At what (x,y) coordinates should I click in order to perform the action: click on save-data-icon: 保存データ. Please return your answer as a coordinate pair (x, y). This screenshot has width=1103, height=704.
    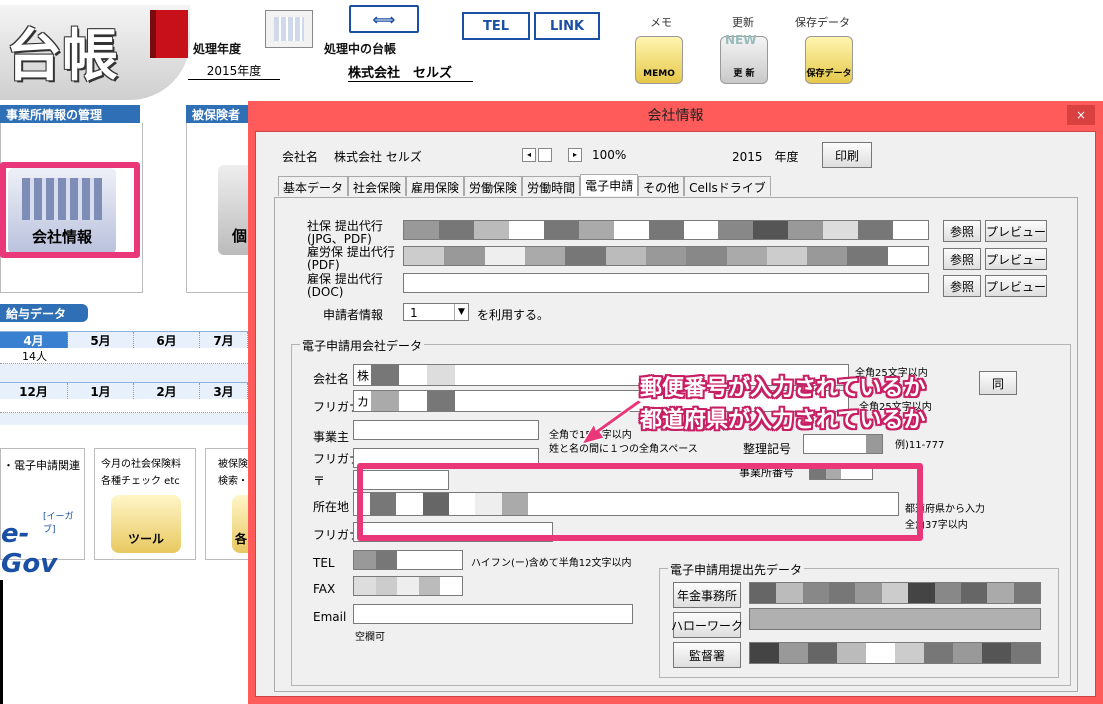
    Looking at the image, I should click on (829, 60).